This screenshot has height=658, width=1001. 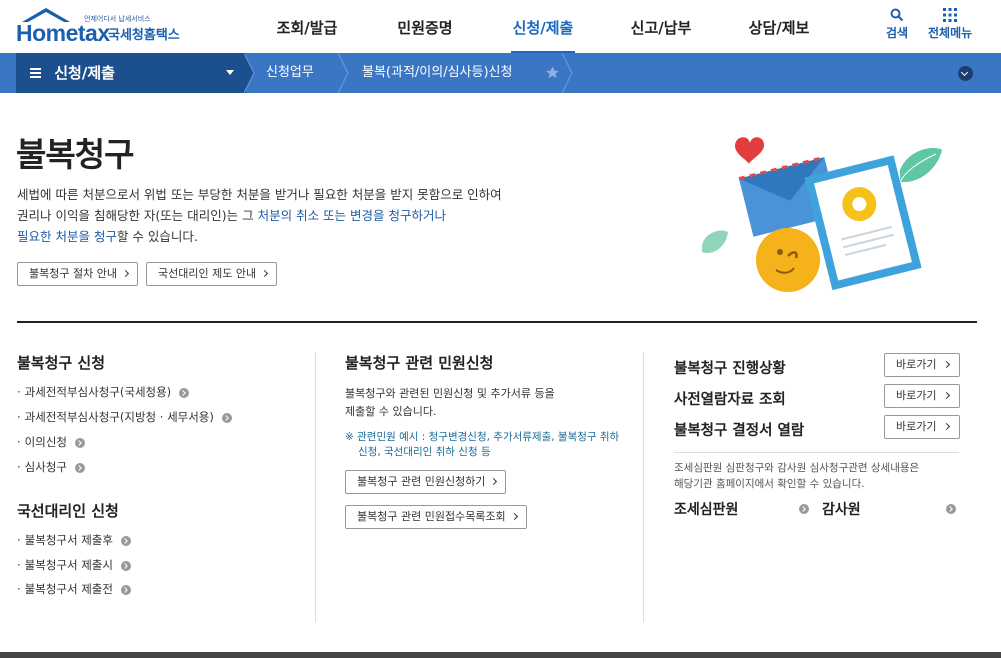 What do you see at coordinates (131, 73) in the screenshot?
I see `nav-category-dropdown: 신청/제출` at bounding box center [131, 73].